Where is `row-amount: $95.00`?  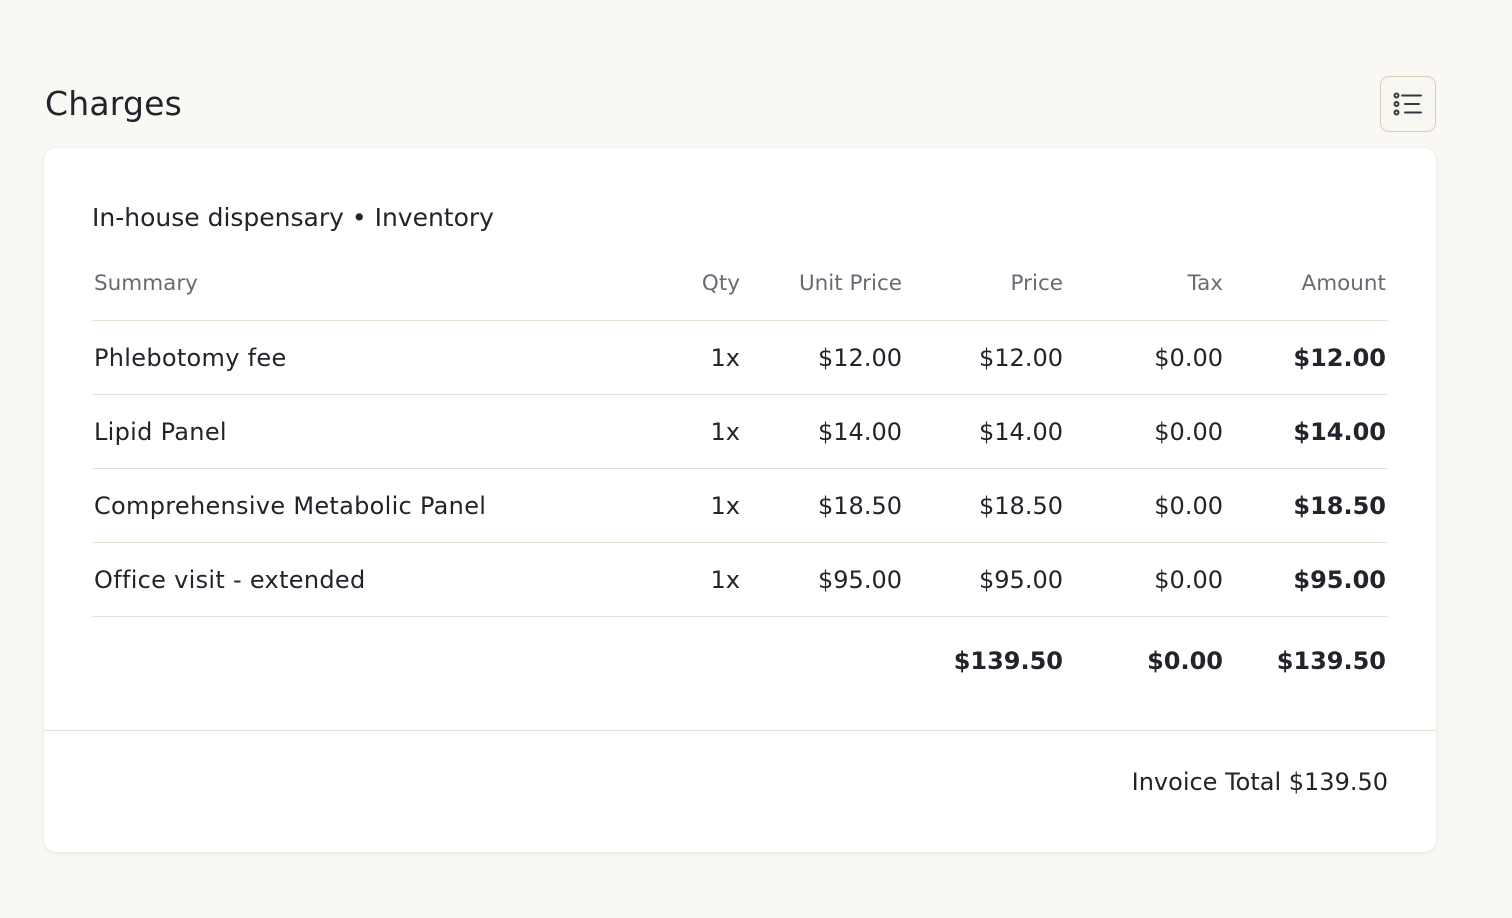
row-amount: $95.00 is located at coordinates (1306, 579).